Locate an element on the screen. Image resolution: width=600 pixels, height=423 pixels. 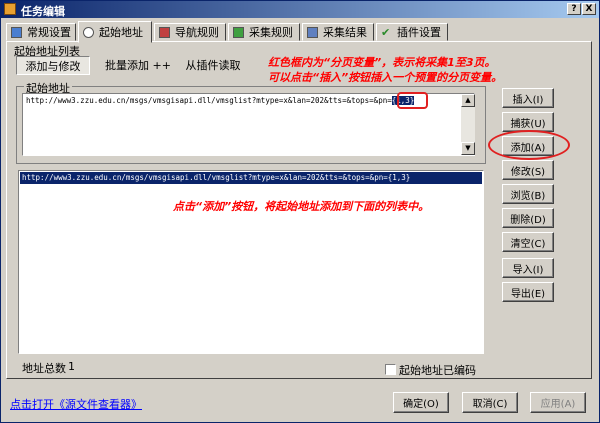
import-button: 导入(I) is located at coordinates (528, 268).